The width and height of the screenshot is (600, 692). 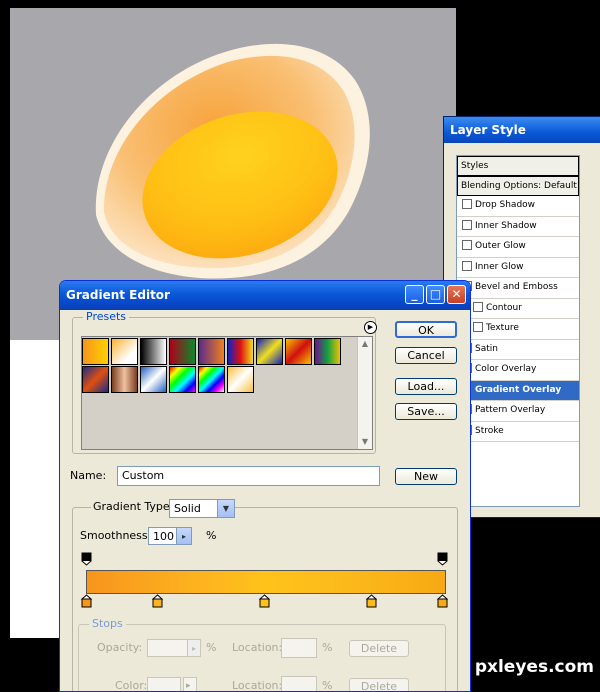 I want to click on color-swatch-field, so click(x=164, y=684).